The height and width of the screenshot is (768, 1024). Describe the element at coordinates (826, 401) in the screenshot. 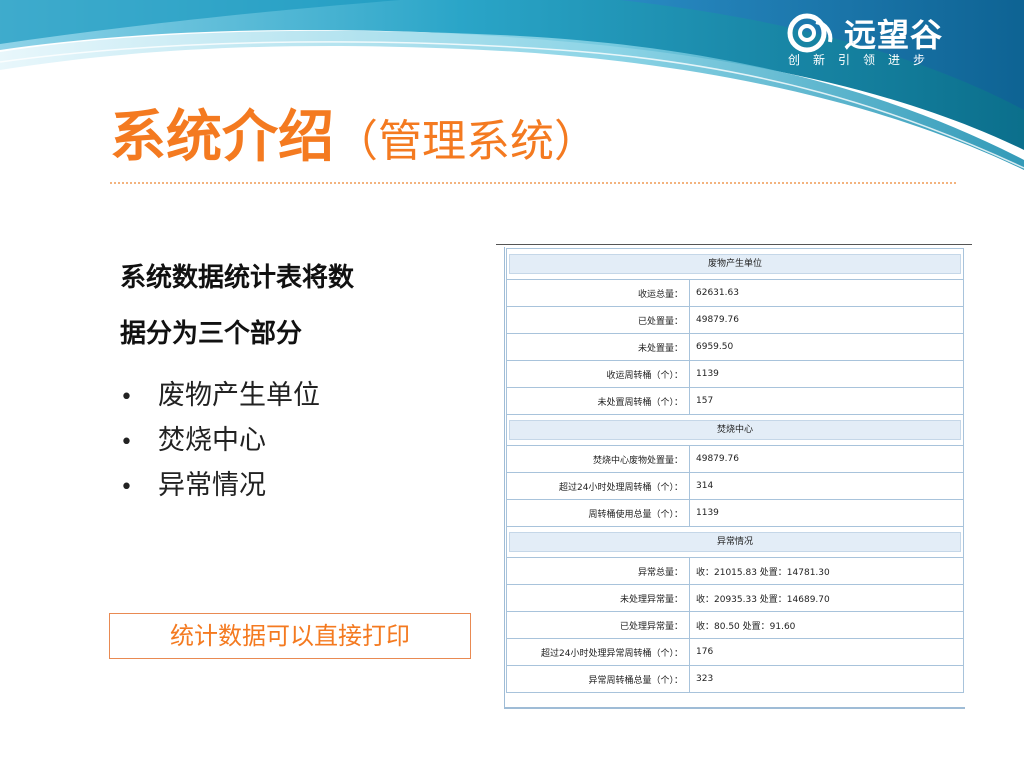

I see `row-value: 157` at that location.